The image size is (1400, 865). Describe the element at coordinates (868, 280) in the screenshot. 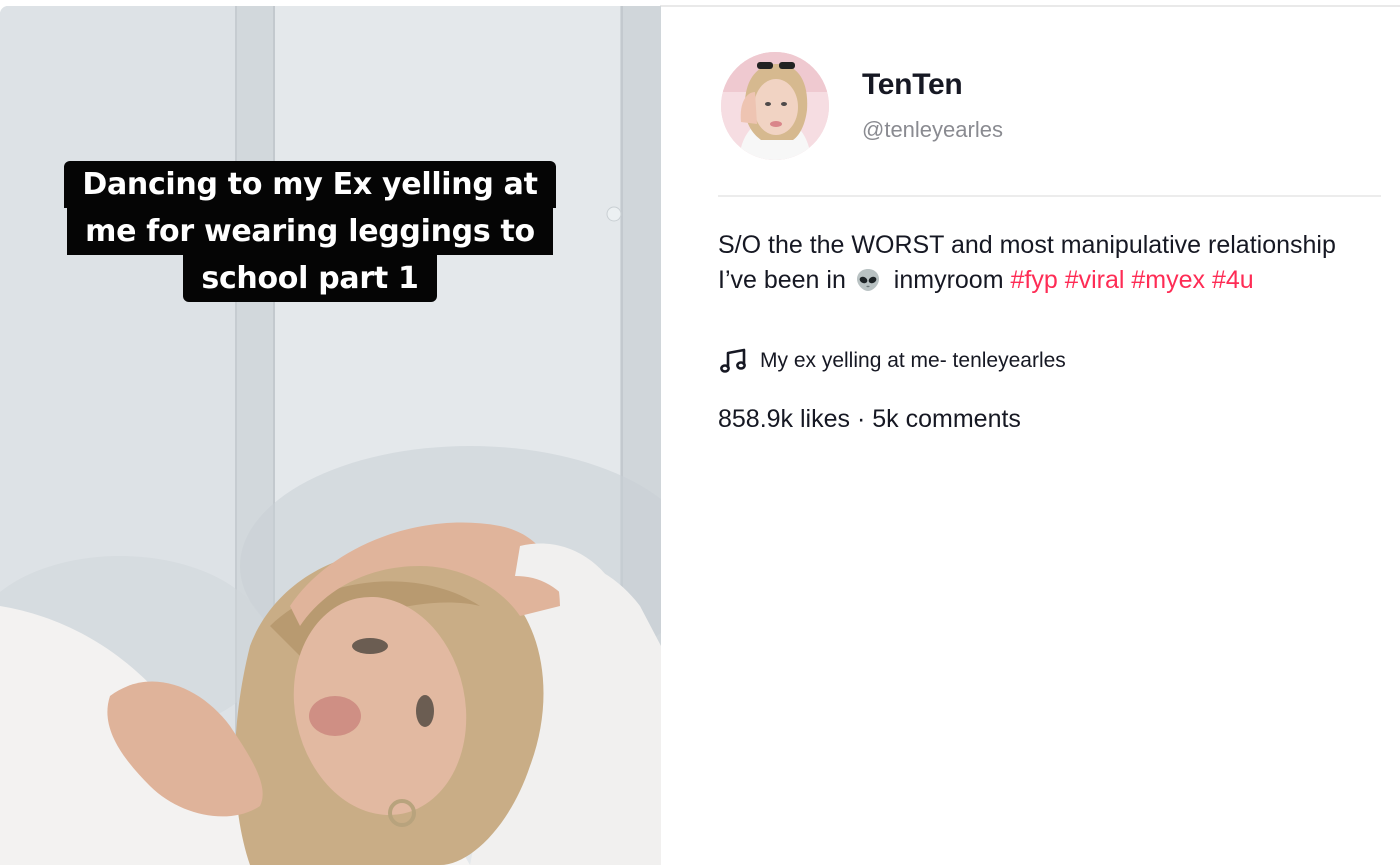

I see `alien-emoji-icon` at that location.